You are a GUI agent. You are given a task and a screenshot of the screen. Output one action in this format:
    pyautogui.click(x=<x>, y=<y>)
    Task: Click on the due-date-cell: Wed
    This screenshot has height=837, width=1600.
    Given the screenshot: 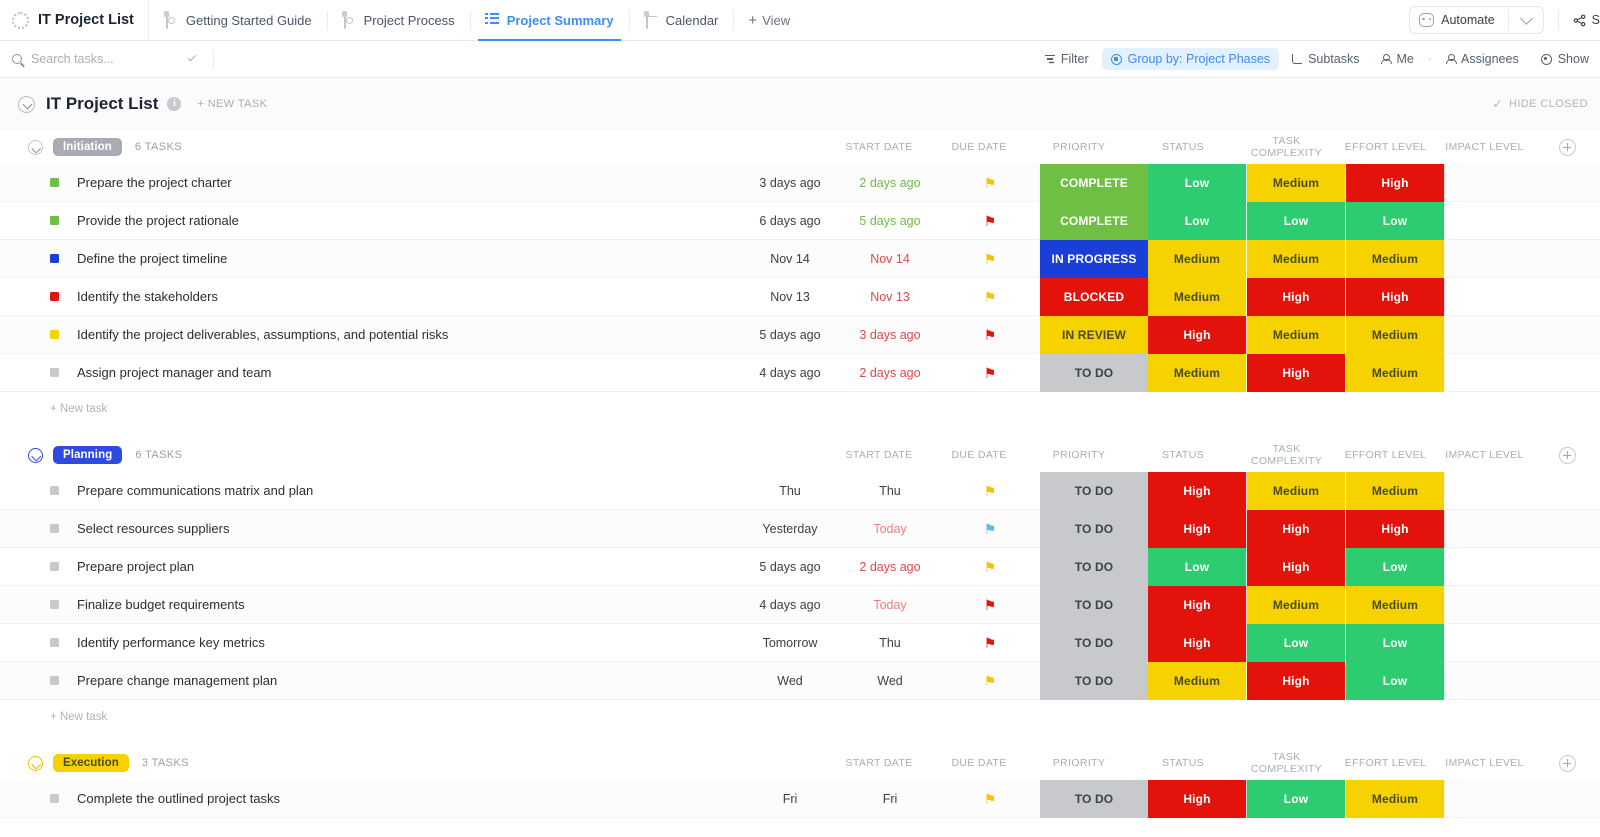 What is the action you would take?
    pyautogui.click(x=890, y=681)
    